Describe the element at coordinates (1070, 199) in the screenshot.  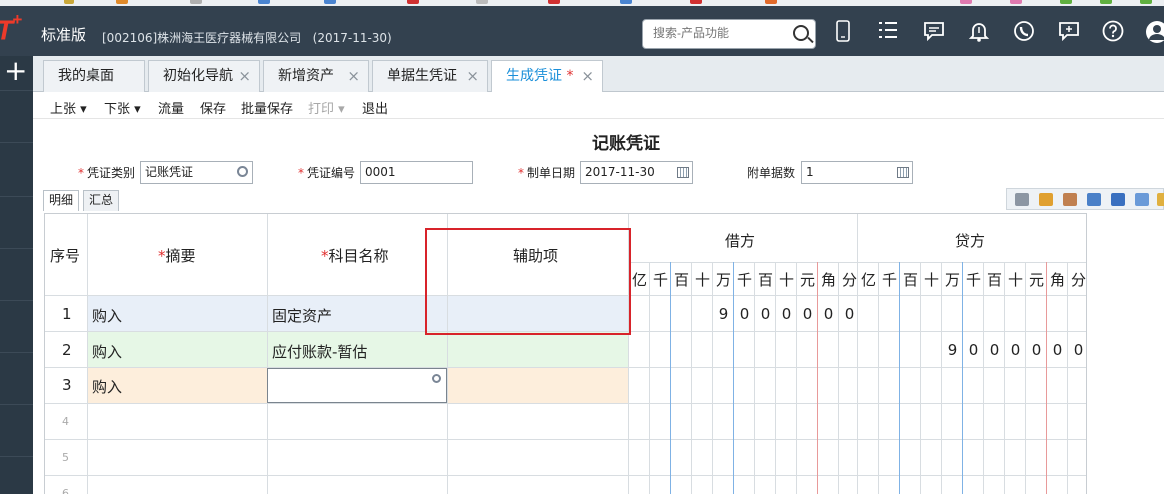
I see `swap-icon` at that location.